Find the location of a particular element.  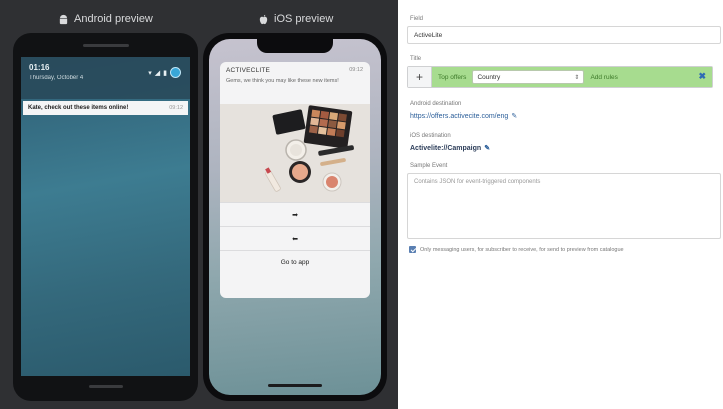

ios-action-prev: ⬅ is located at coordinates (295, 238).